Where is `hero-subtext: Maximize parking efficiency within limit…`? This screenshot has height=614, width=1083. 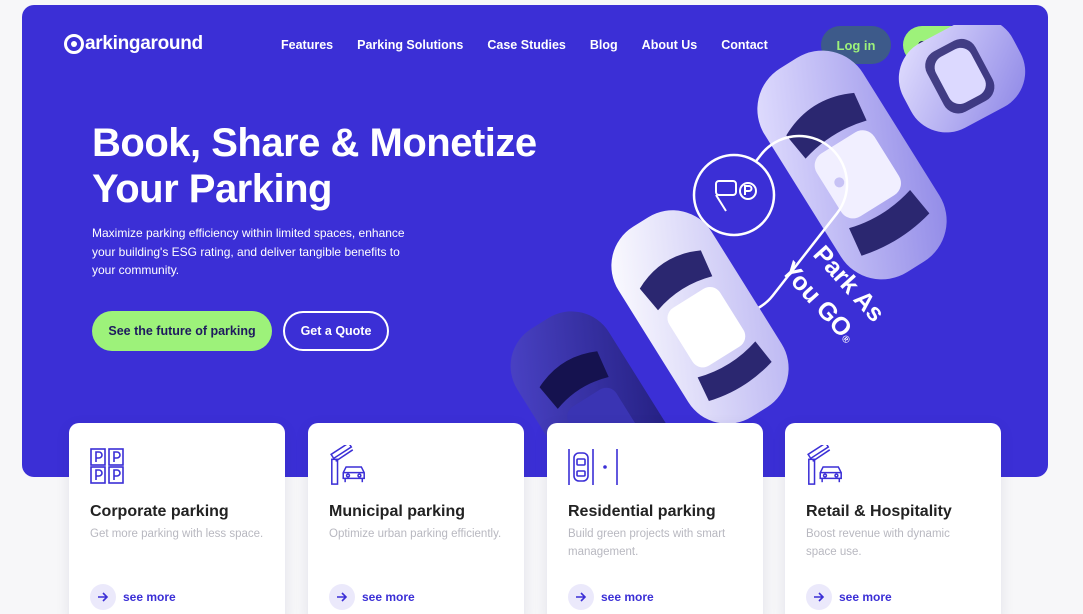
hero-subtext: Maximize parking efficiency within limit… is located at coordinates (248, 251).